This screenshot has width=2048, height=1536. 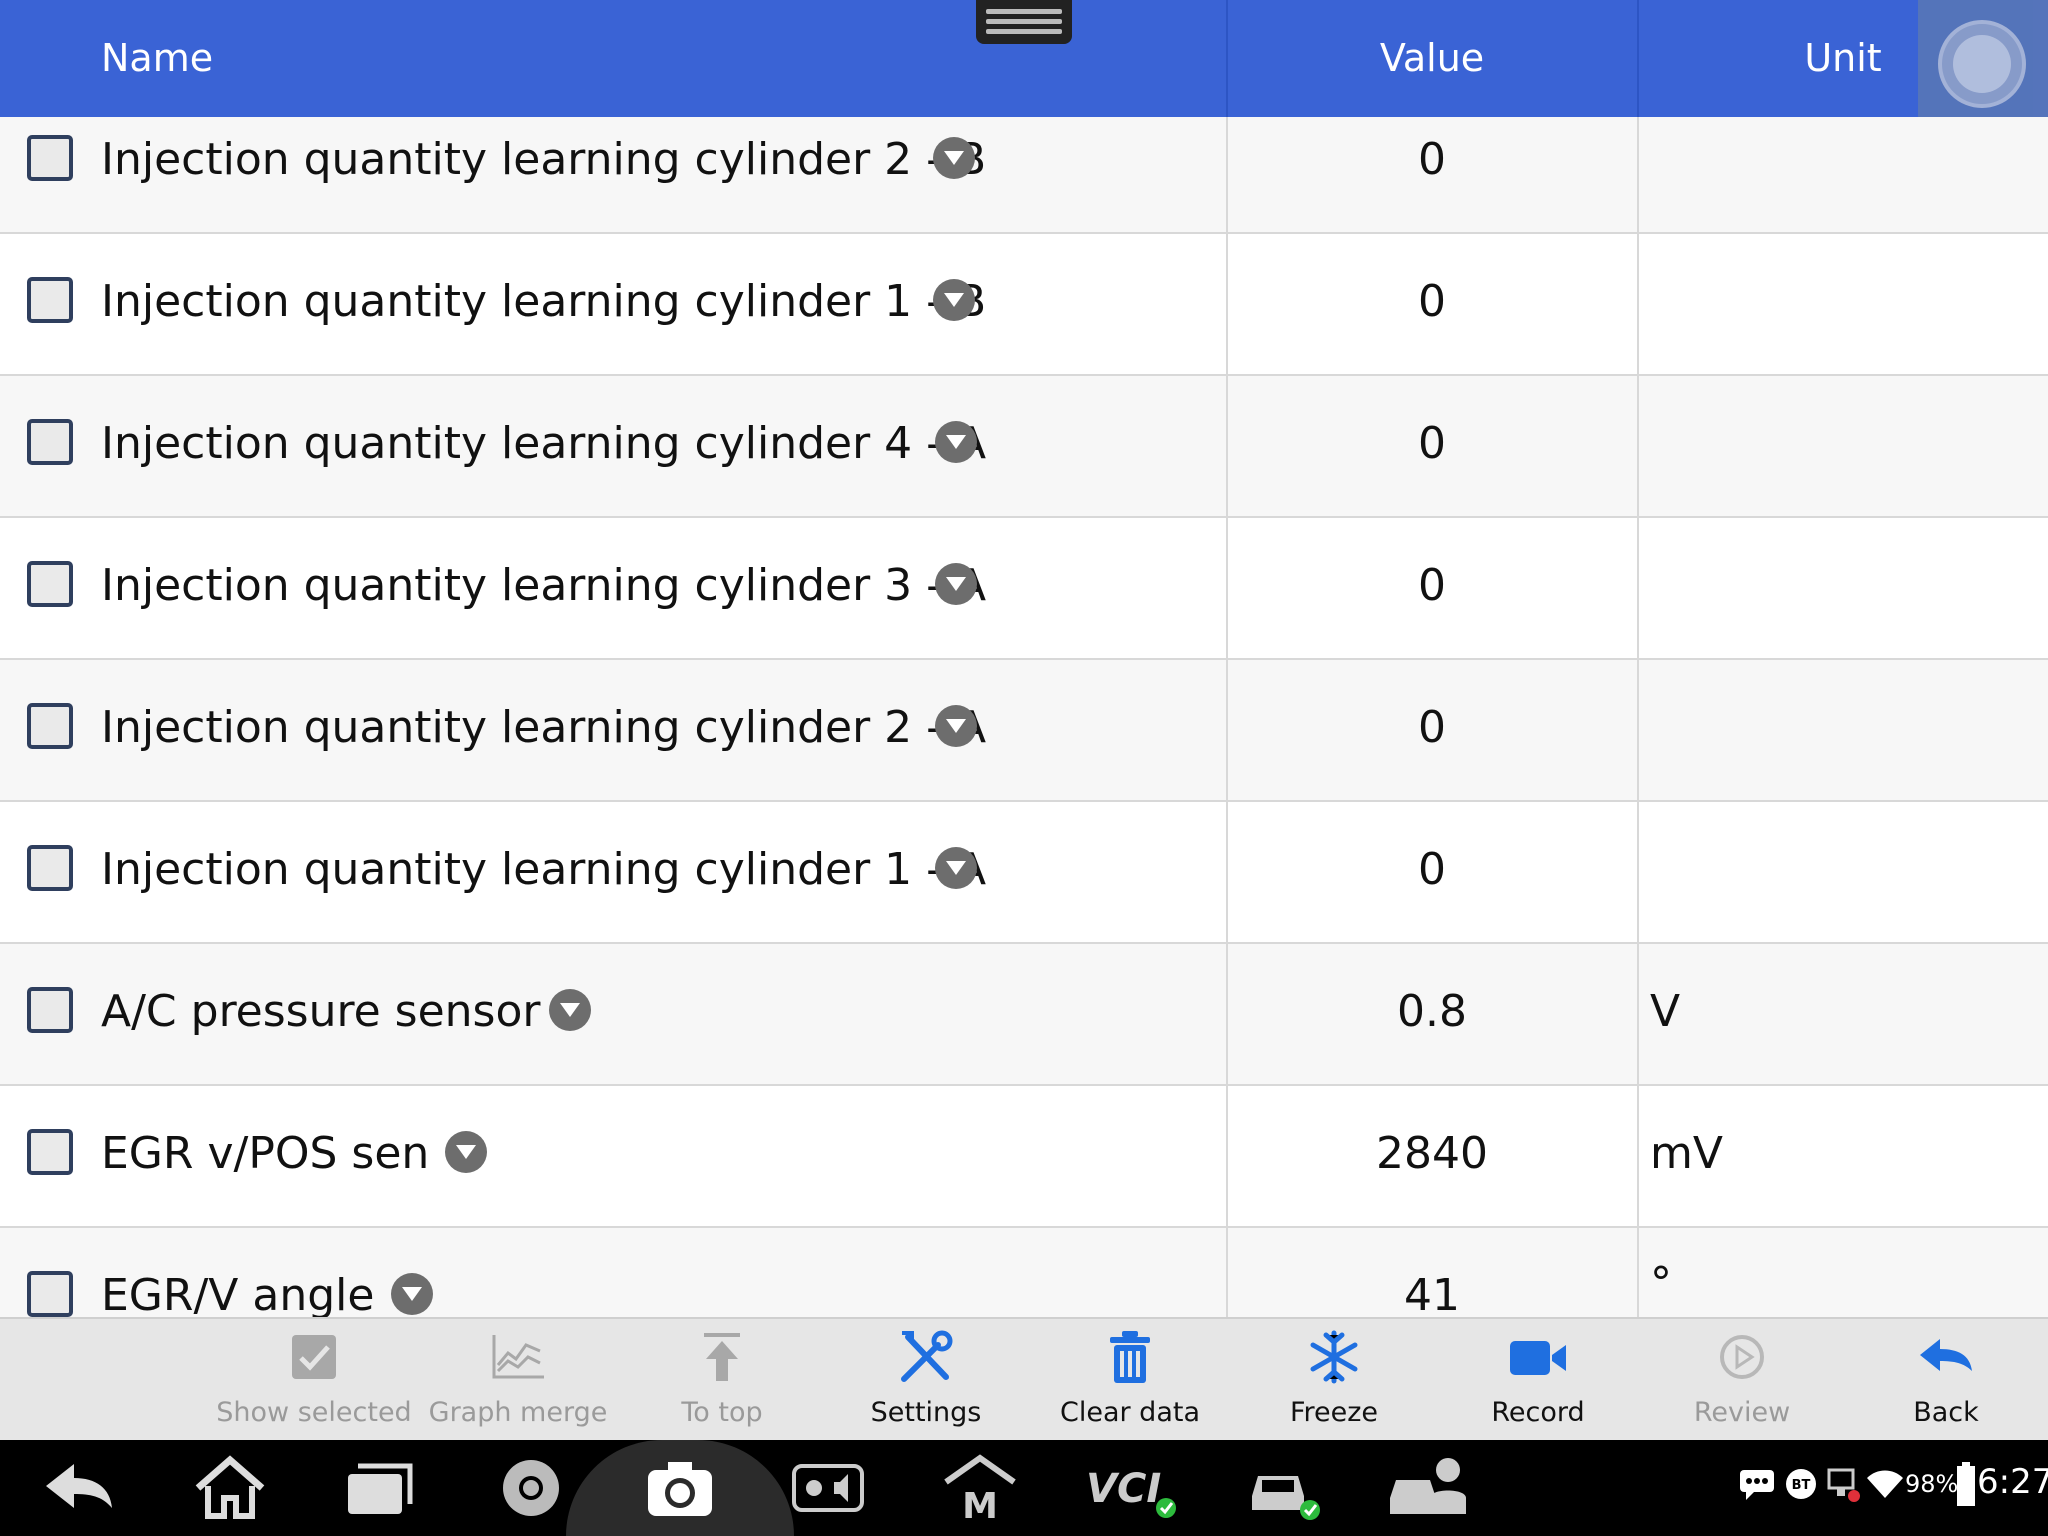 I want to click on review-label: Review, so click(x=1742, y=1412).